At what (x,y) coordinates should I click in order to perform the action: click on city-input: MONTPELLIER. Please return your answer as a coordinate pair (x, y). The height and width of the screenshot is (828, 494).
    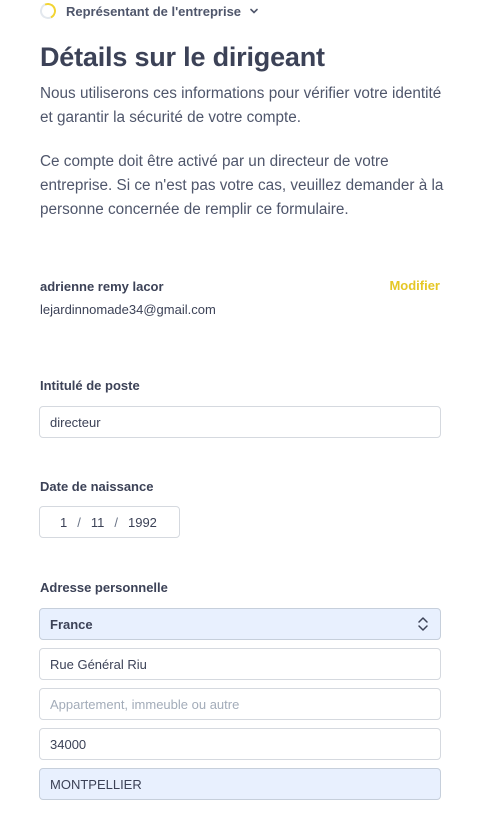
    Looking at the image, I should click on (240, 784).